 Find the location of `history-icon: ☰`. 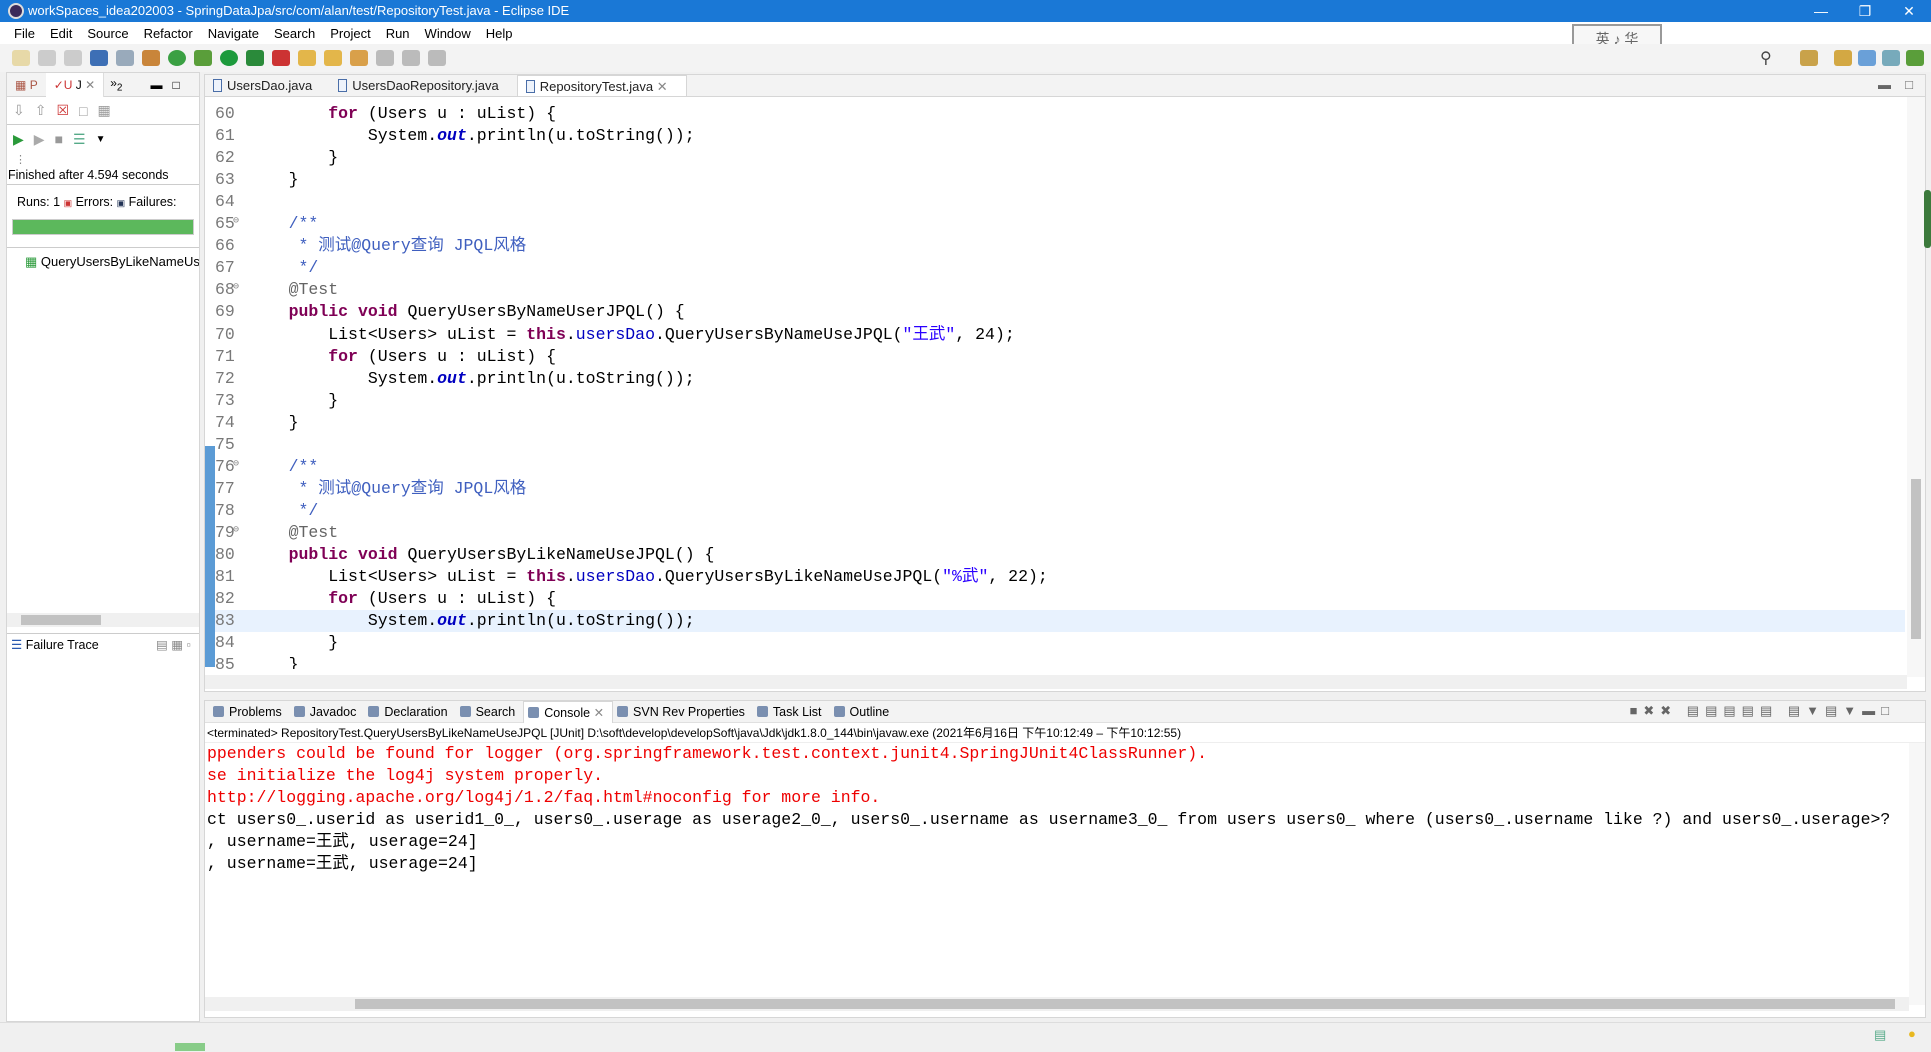

history-icon: ☰ is located at coordinates (79, 139).